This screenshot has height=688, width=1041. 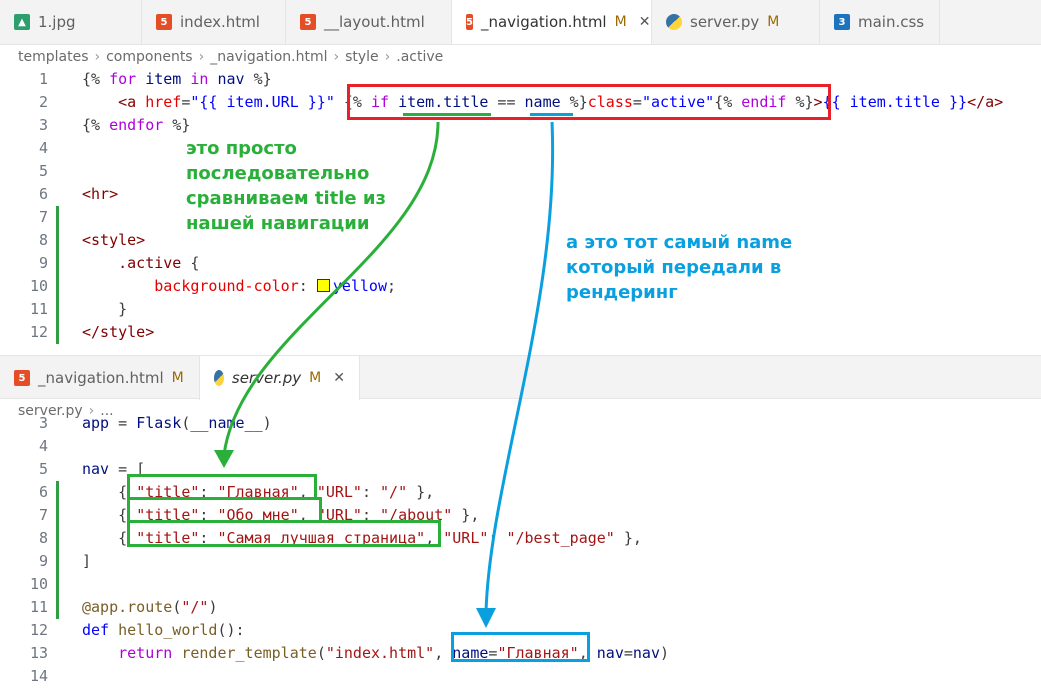 What do you see at coordinates (57, 22) in the screenshot?
I see `tab-label: 1.jpg` at bounding box center [57, 22].